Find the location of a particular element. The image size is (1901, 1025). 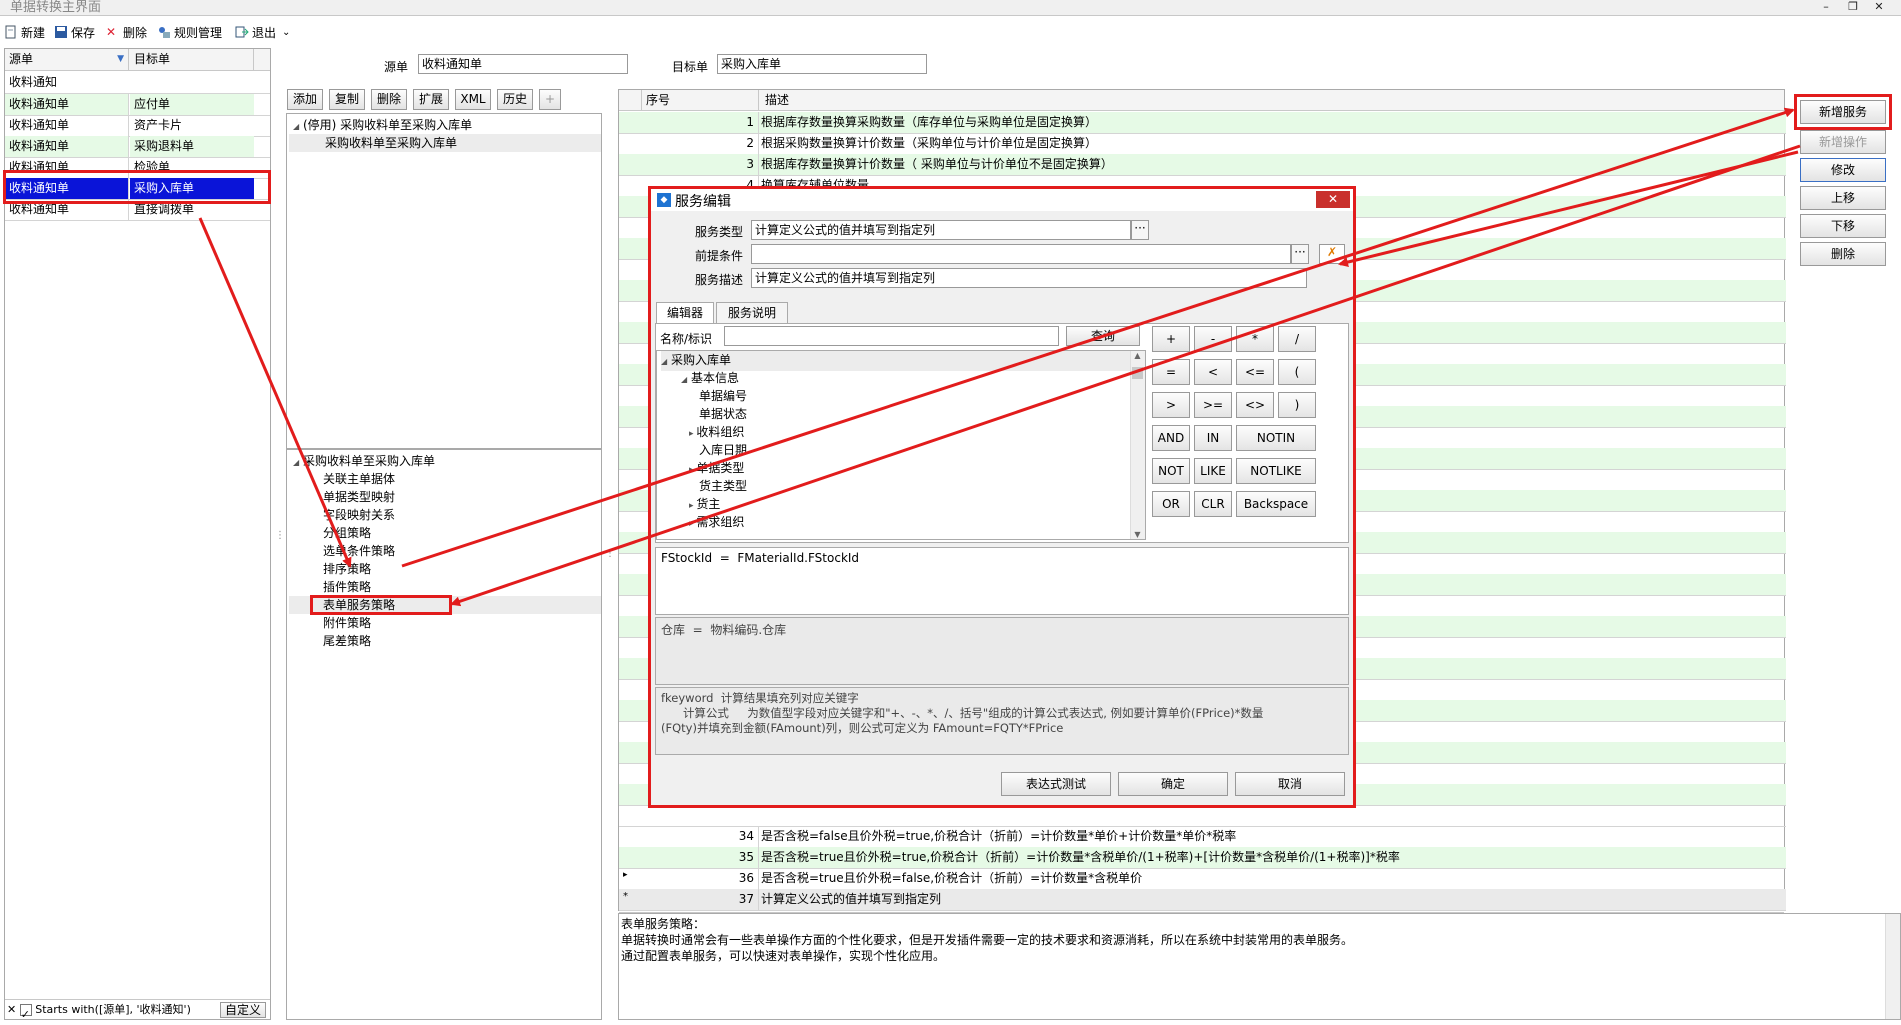

arrow-left-to-strategy is located at coordinates (275, 392).